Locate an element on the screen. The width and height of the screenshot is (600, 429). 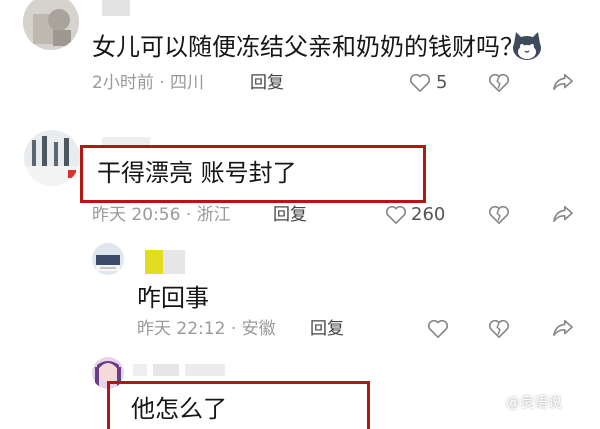
like-count: 5 is located at coordinates (442, 82).